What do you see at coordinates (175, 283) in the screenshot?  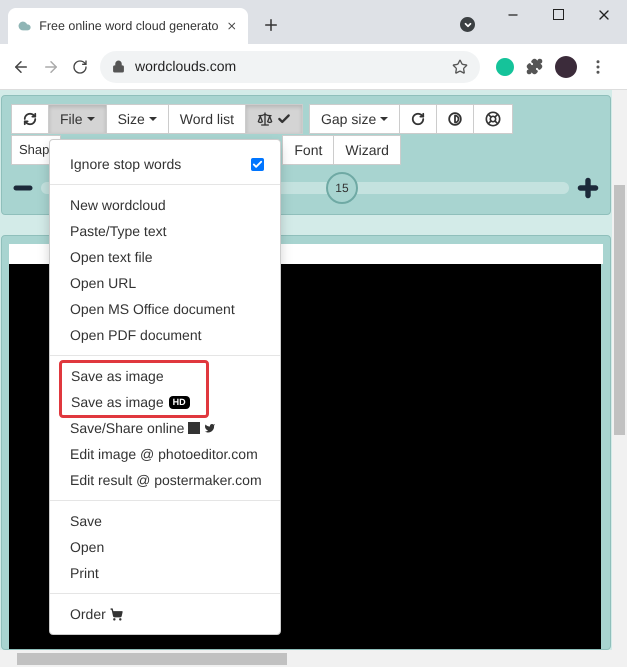 I see `menu-item: Open URL` at bounding box center [175, 283].